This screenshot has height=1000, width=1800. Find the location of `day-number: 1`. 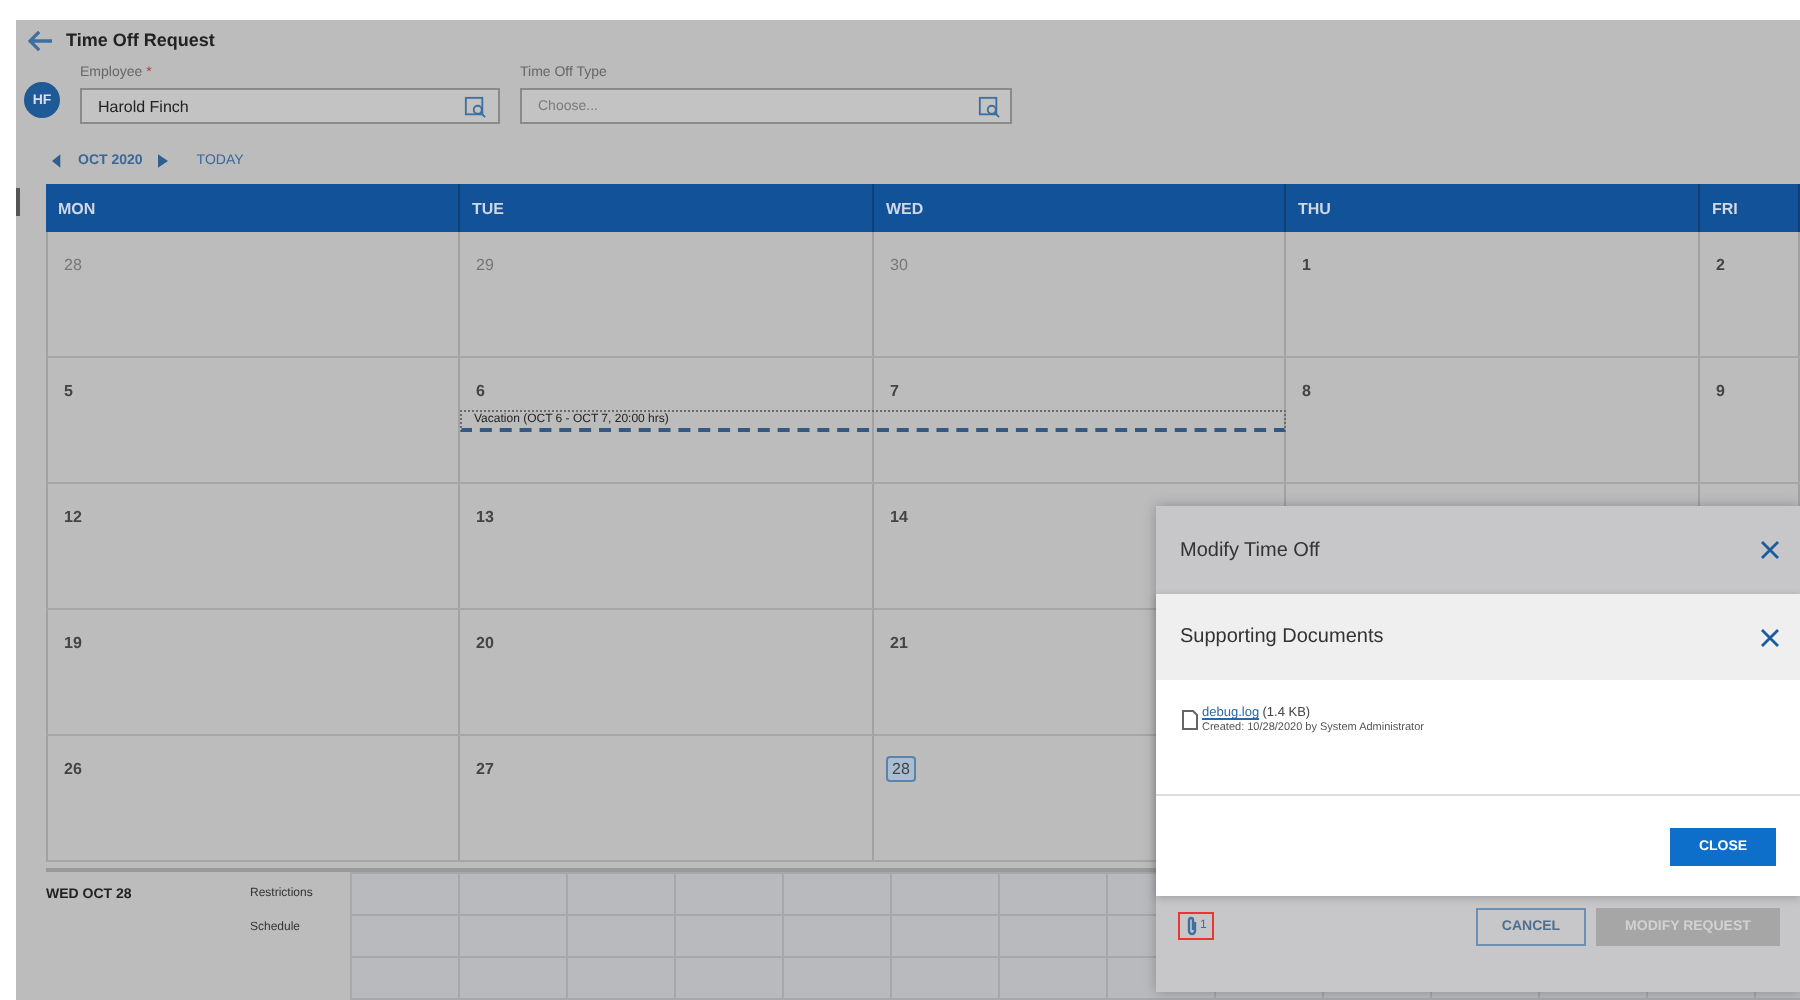

day-number: 1 is located at coordinates (1306, 265).